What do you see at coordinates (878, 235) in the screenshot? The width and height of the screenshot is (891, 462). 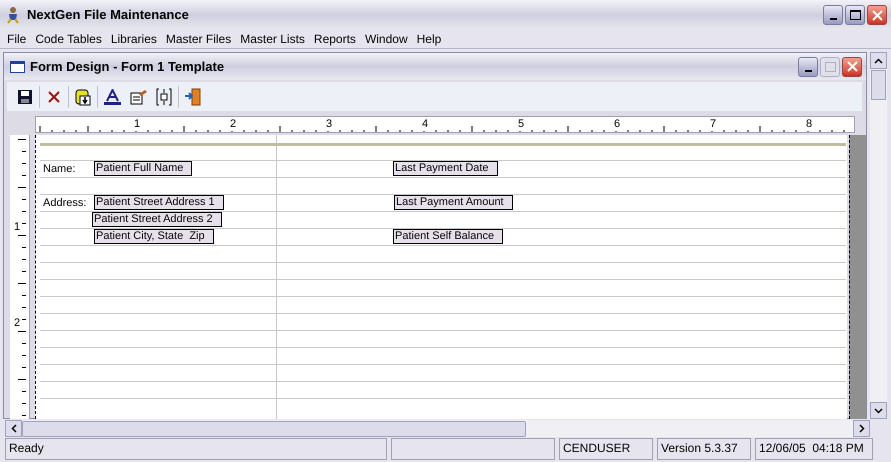 I see `vertical-scrollbar` at bounding box center [878, 235].